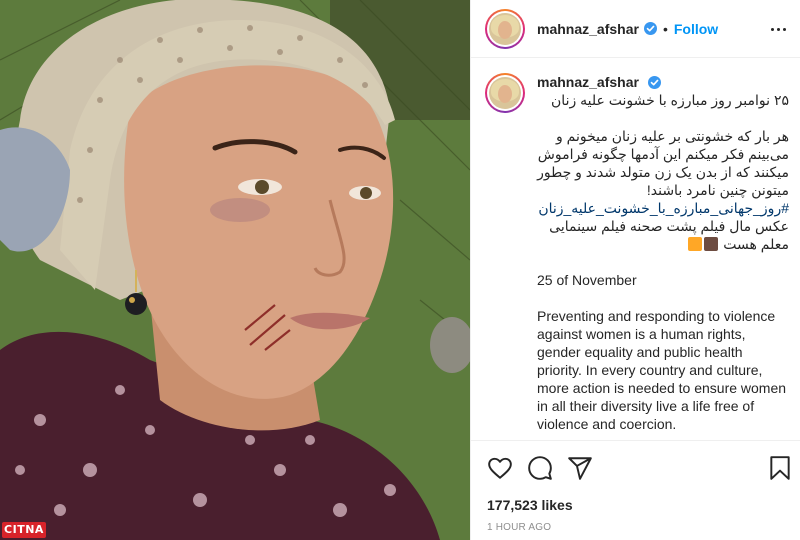  Describe the element at coordinates (711, 244) in the screenshot. I see `film-emoji-icon` at that location.